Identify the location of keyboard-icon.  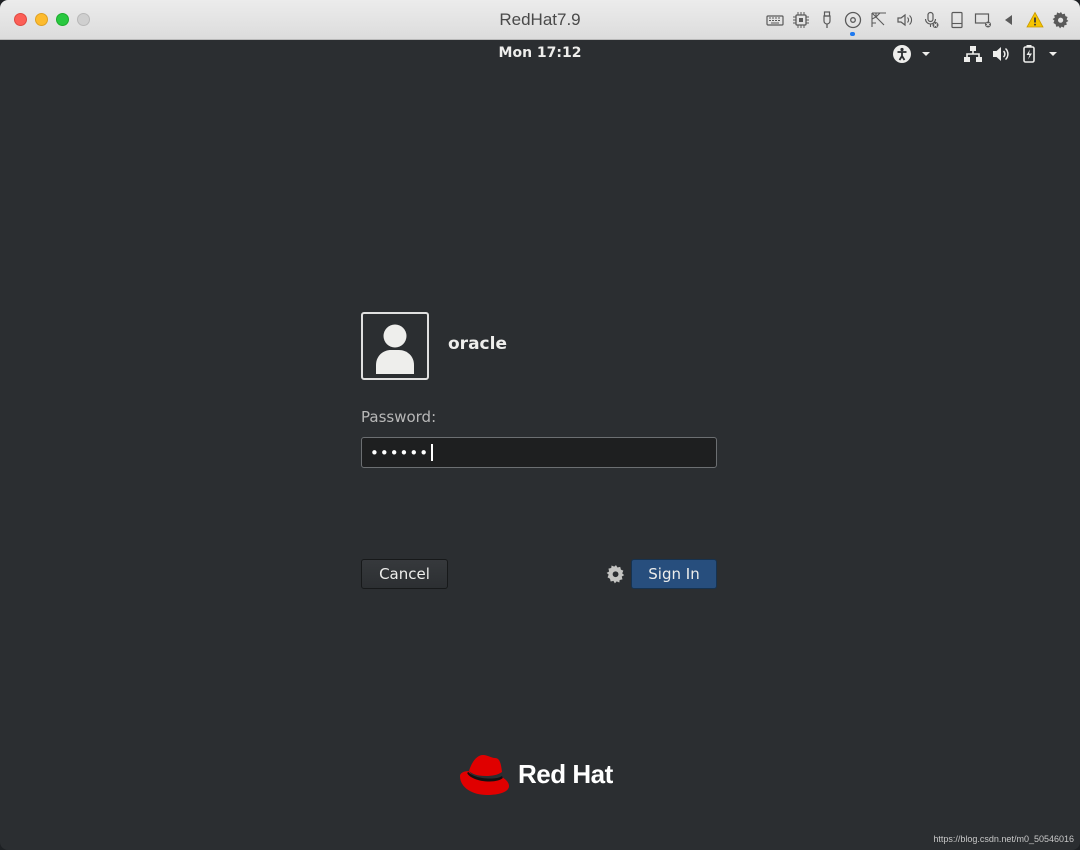
(775, 20).